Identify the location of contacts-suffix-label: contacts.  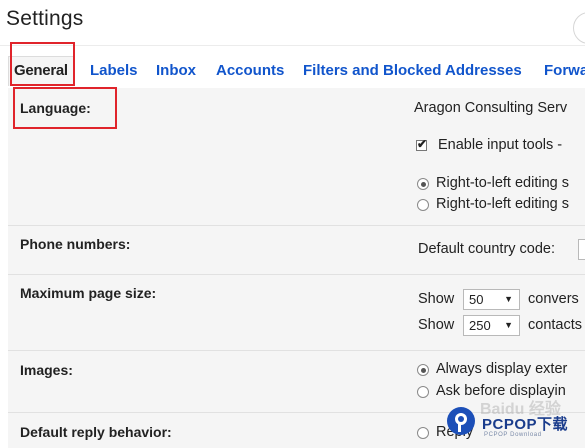
(555, 325).